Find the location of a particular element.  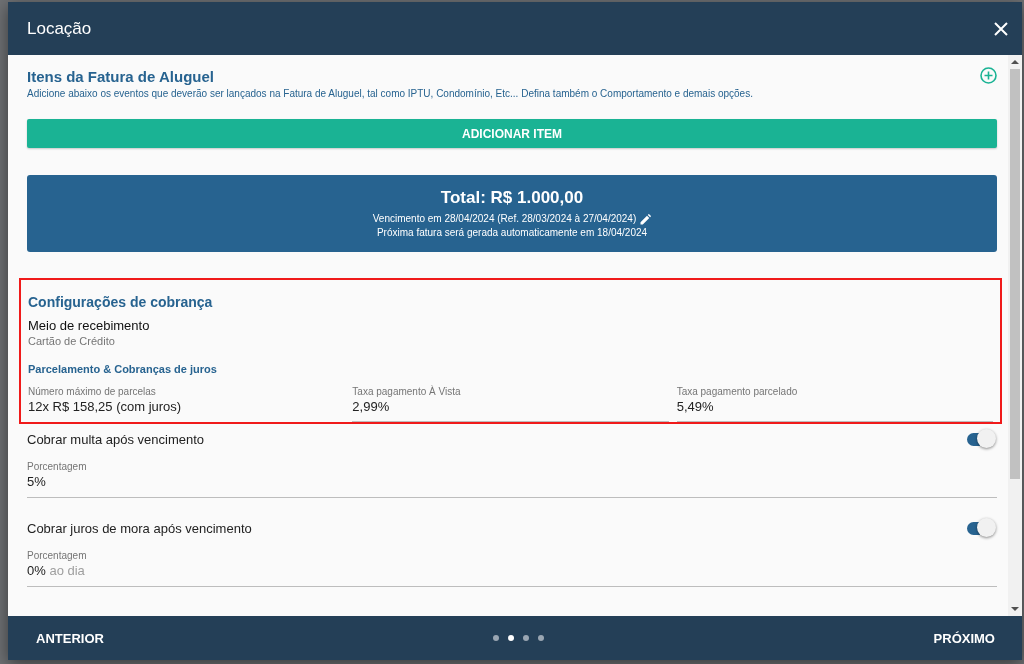

input-field: Taxa pagamento parcelado 5,49% is located at coordinates (834, 403).